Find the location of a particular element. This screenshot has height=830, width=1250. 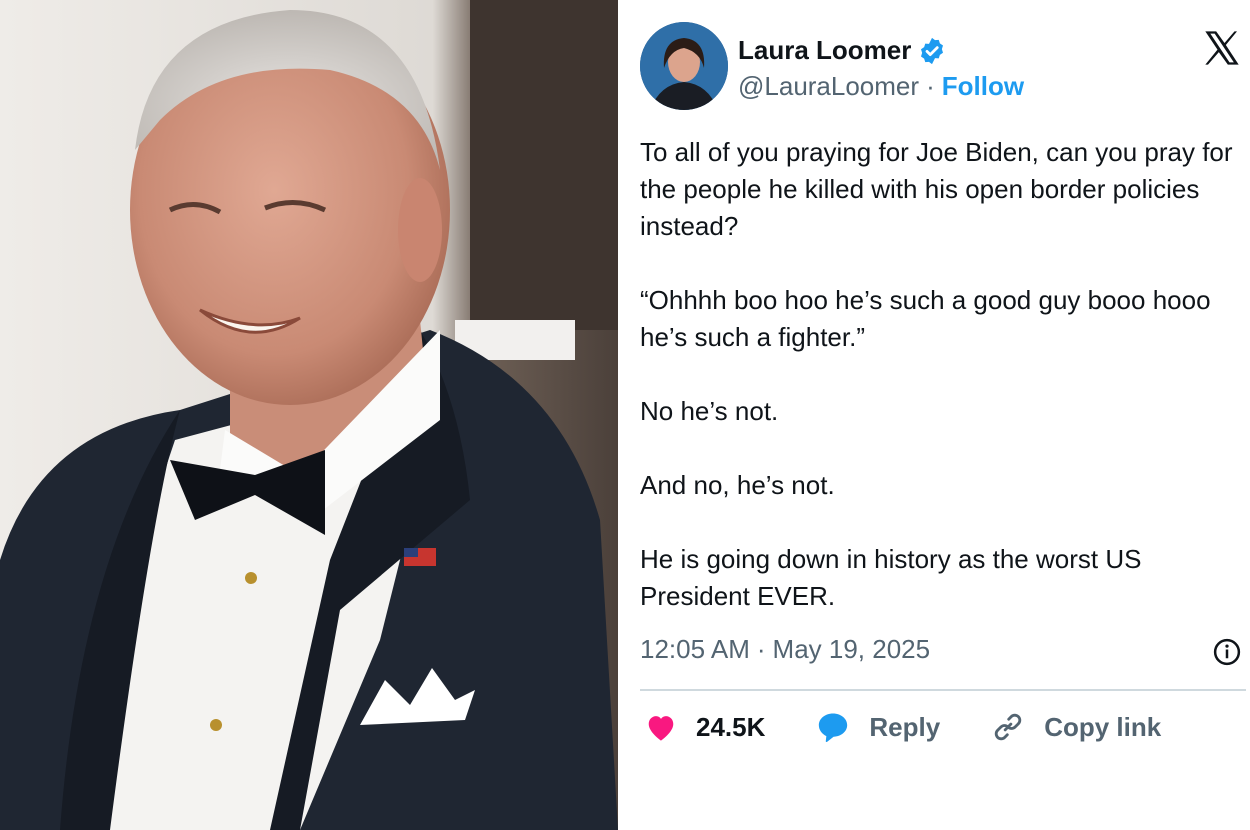

author-name: Laura Loomer is located at coordinates (824, 50).